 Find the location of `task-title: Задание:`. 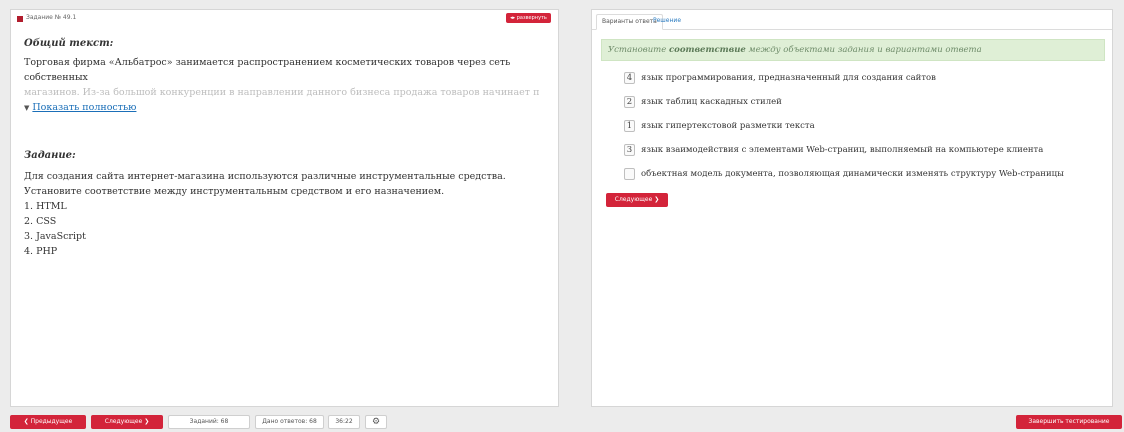

task-title: Задание: is located at coordinates (50, 155).